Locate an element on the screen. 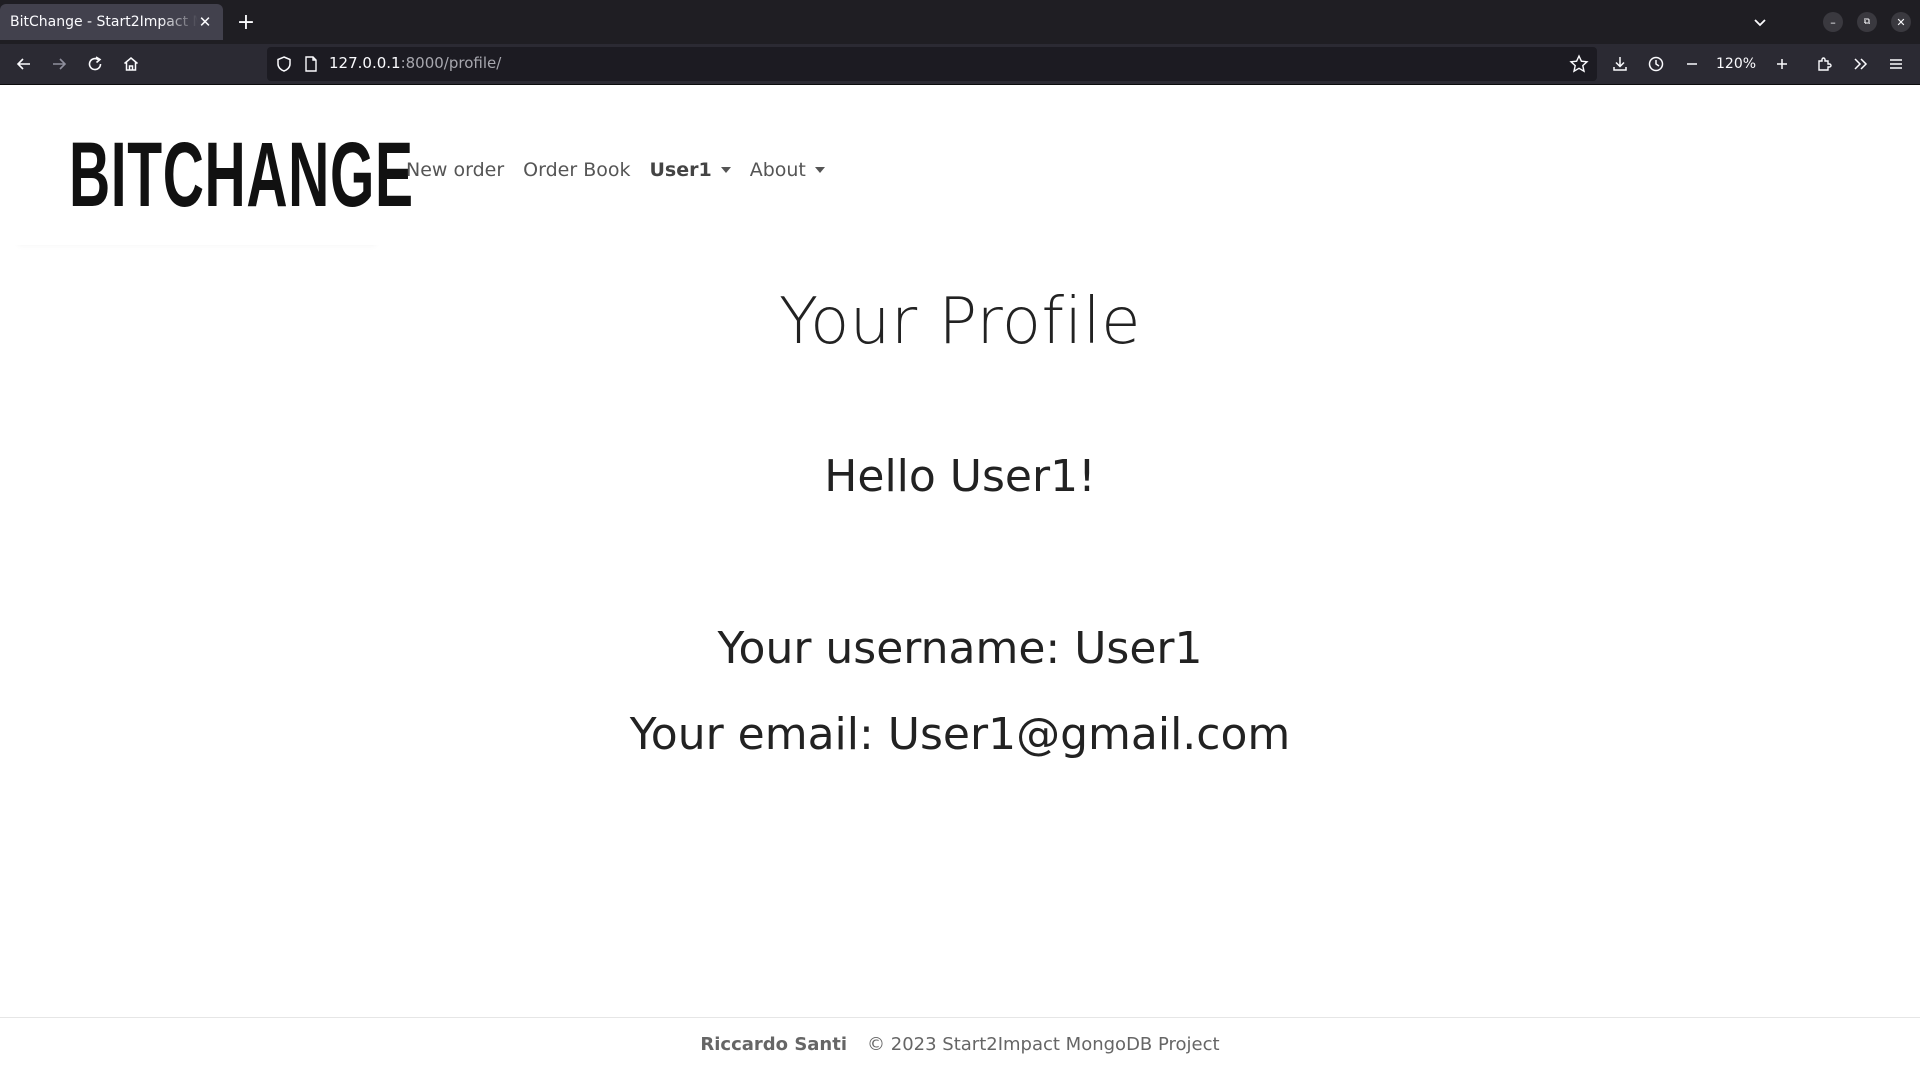  nav-new-order: New order is located at coordinates (455, 170).